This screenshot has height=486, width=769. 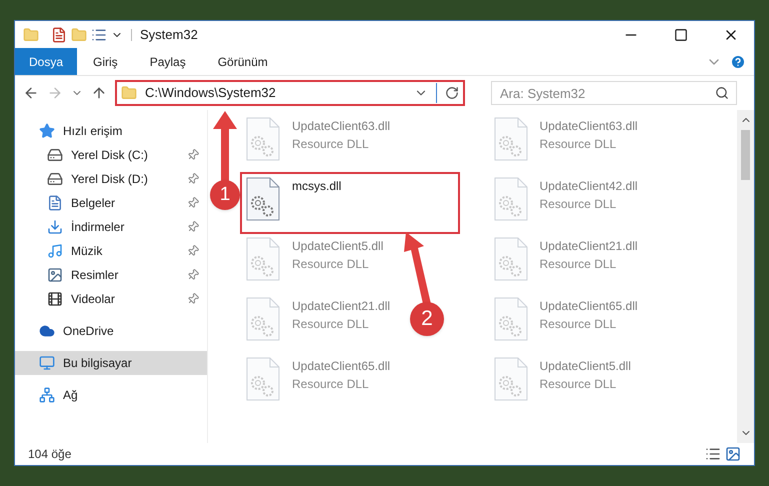 What do you see at coordinates (111, 203) in the screenshot?
I see `sidebar-item: Belgeler` at bounding box center [111, 203].